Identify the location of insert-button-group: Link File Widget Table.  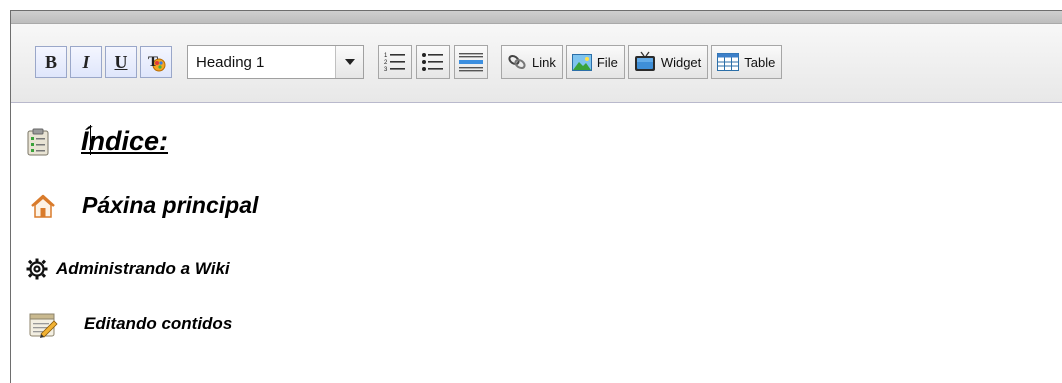
(642, 62).